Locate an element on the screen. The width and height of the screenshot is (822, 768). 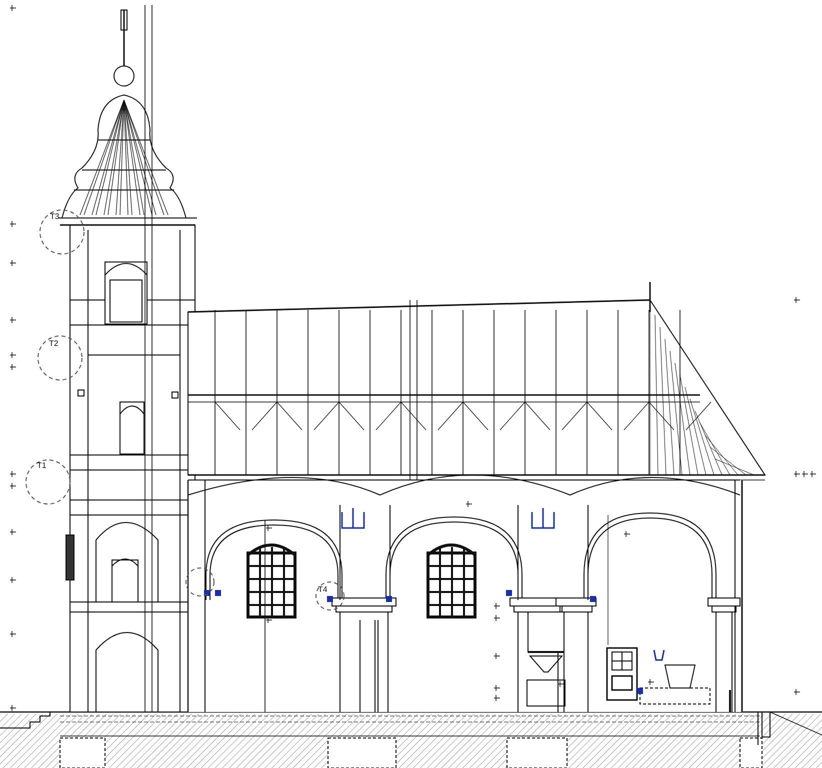
detail-callout-label: T4 is located at coordinates (323, 589).